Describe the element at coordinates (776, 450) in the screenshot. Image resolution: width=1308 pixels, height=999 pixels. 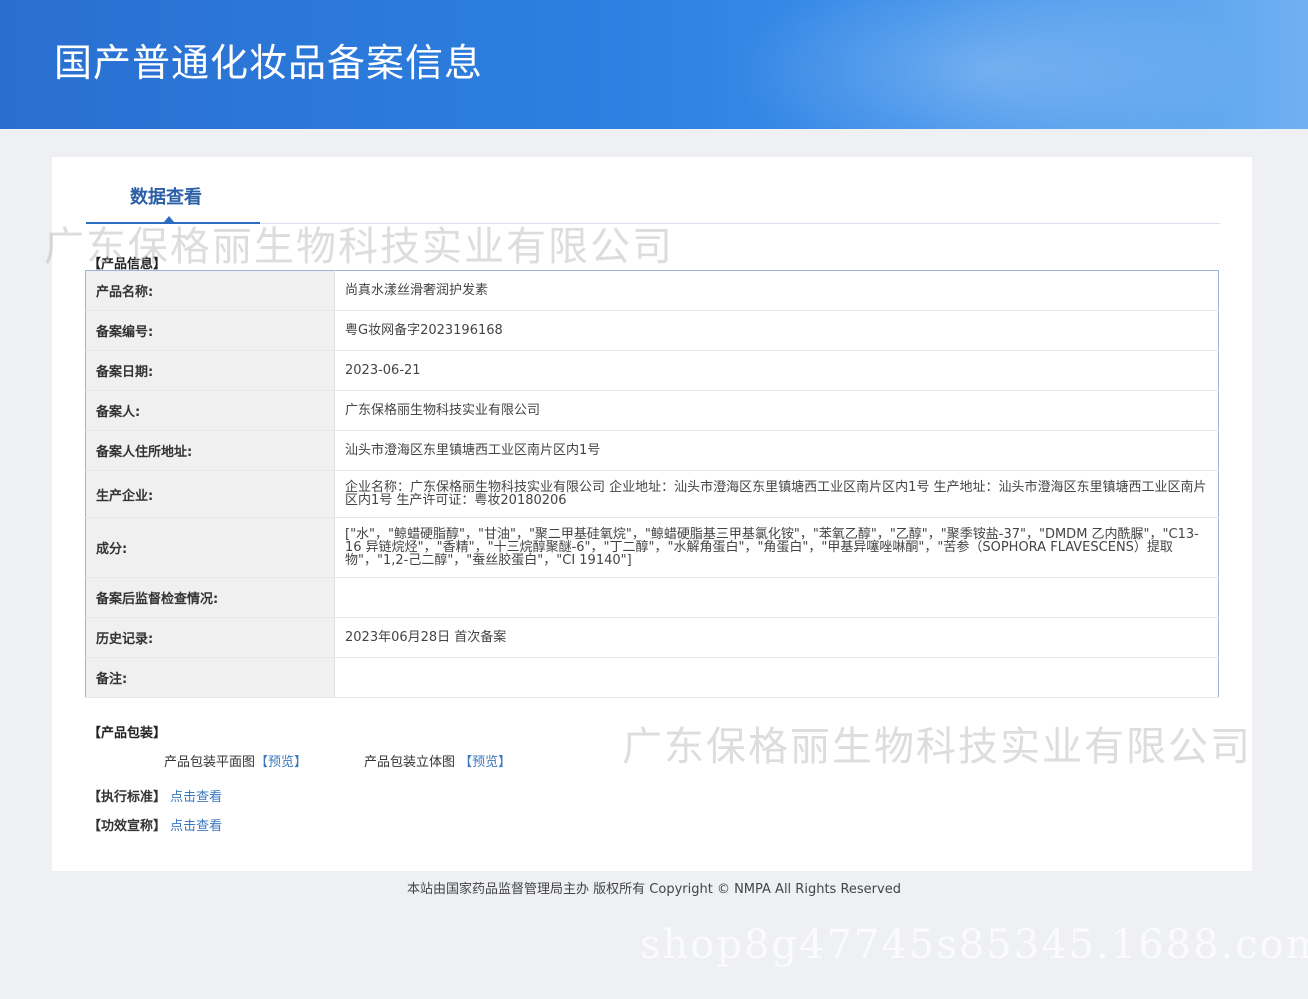
I see `row-value: 汕头市澄海区东里镇塘西工业区南片区内1号` at that location.